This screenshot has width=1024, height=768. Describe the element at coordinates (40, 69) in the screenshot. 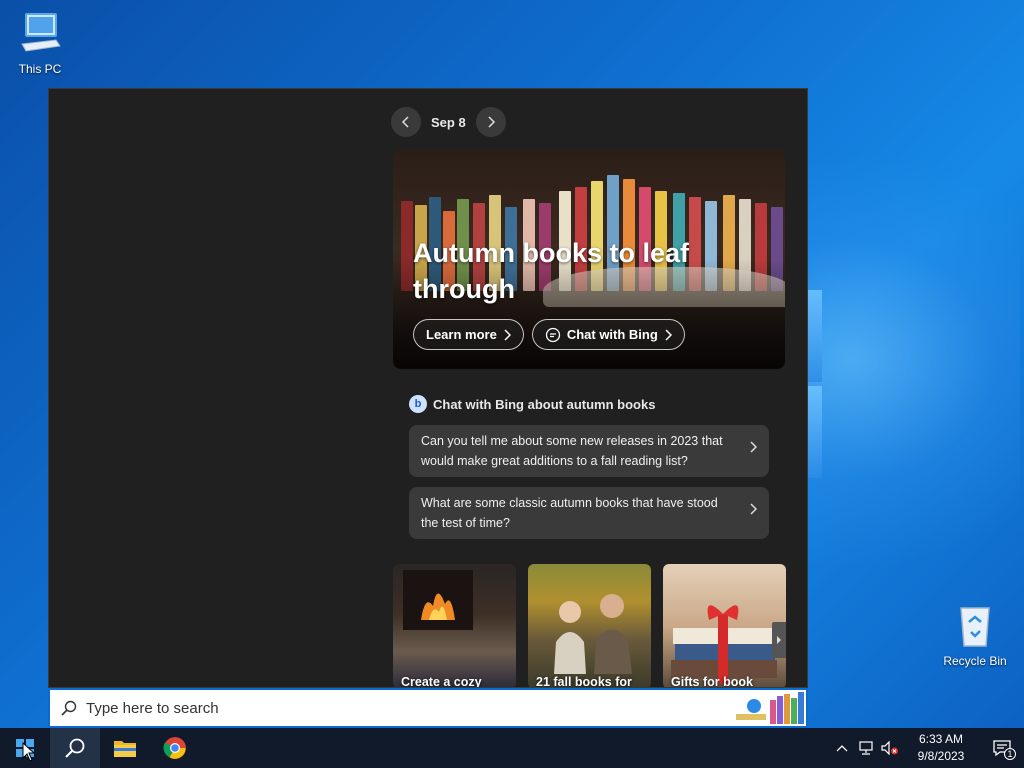

I see `desktop-icon-label: This PC` at that location.